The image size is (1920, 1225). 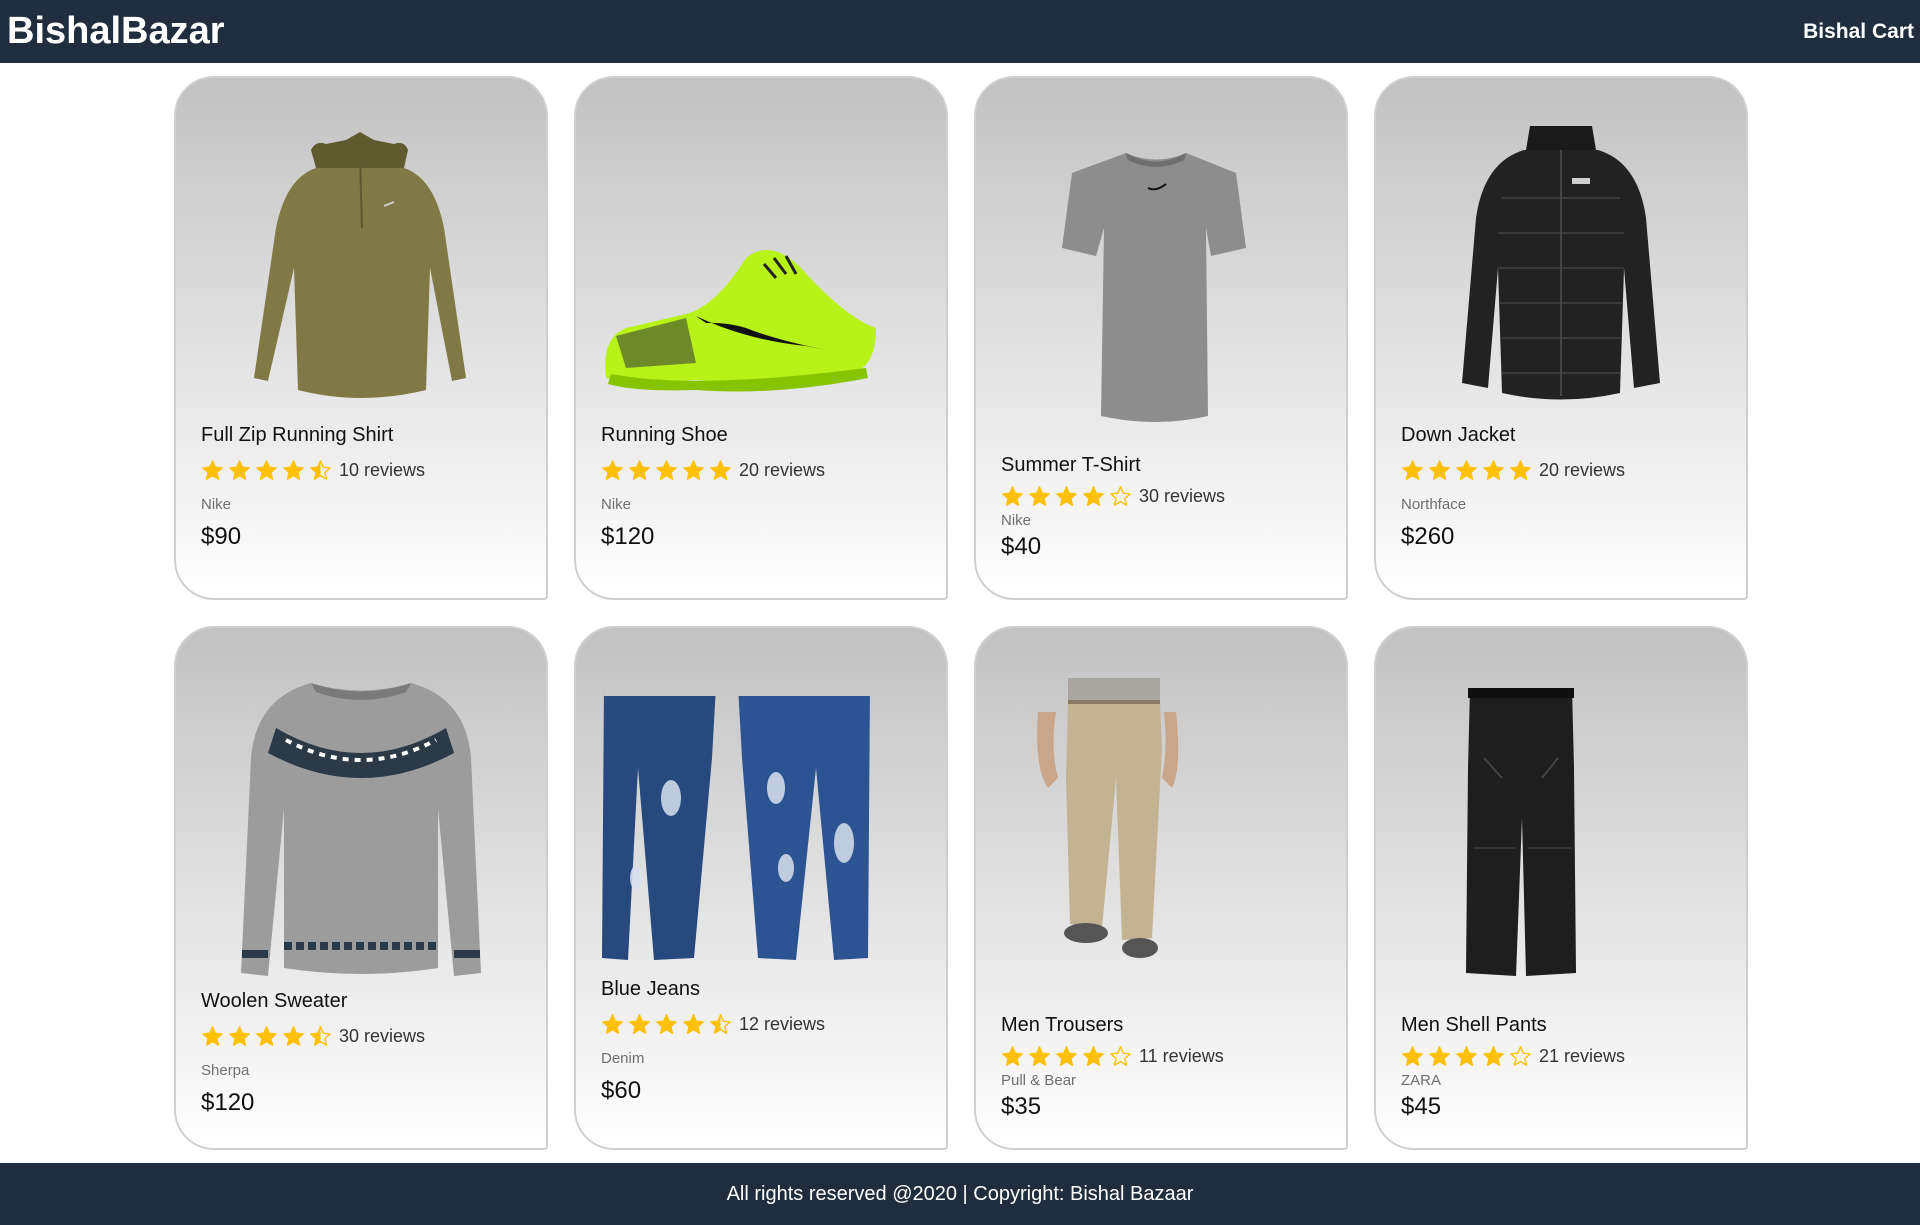 What do you see at coordinates (1421, 1106) in the screenshot?
I see `product-price: $45` at bounding box center [1421, 1106].